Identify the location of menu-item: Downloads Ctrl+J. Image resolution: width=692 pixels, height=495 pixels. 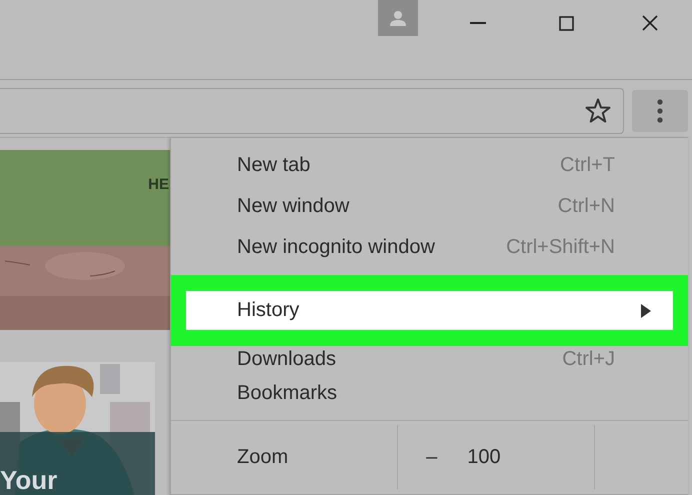
(429, 359).